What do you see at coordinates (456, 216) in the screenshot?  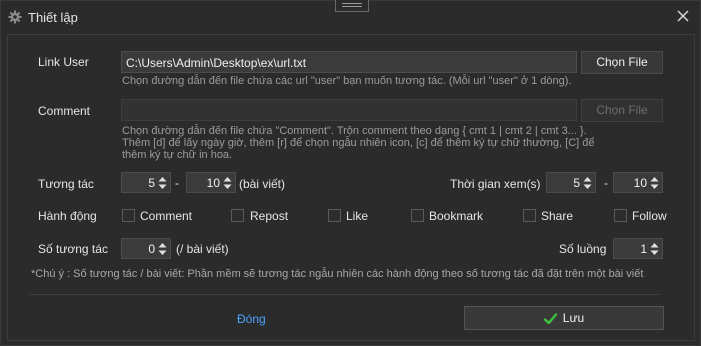 I see `bookmark-checkbox-label: Bookmark` at bounding box center [456, 216].